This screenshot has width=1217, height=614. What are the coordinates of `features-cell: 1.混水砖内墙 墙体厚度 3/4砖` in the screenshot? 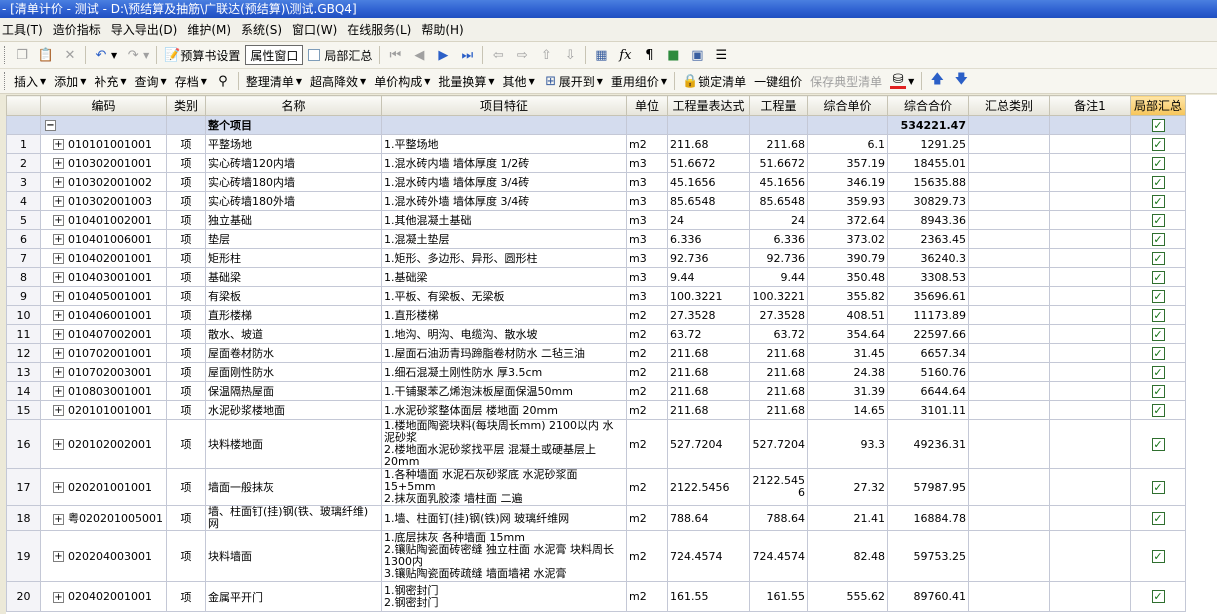 It's located at (504, 182).